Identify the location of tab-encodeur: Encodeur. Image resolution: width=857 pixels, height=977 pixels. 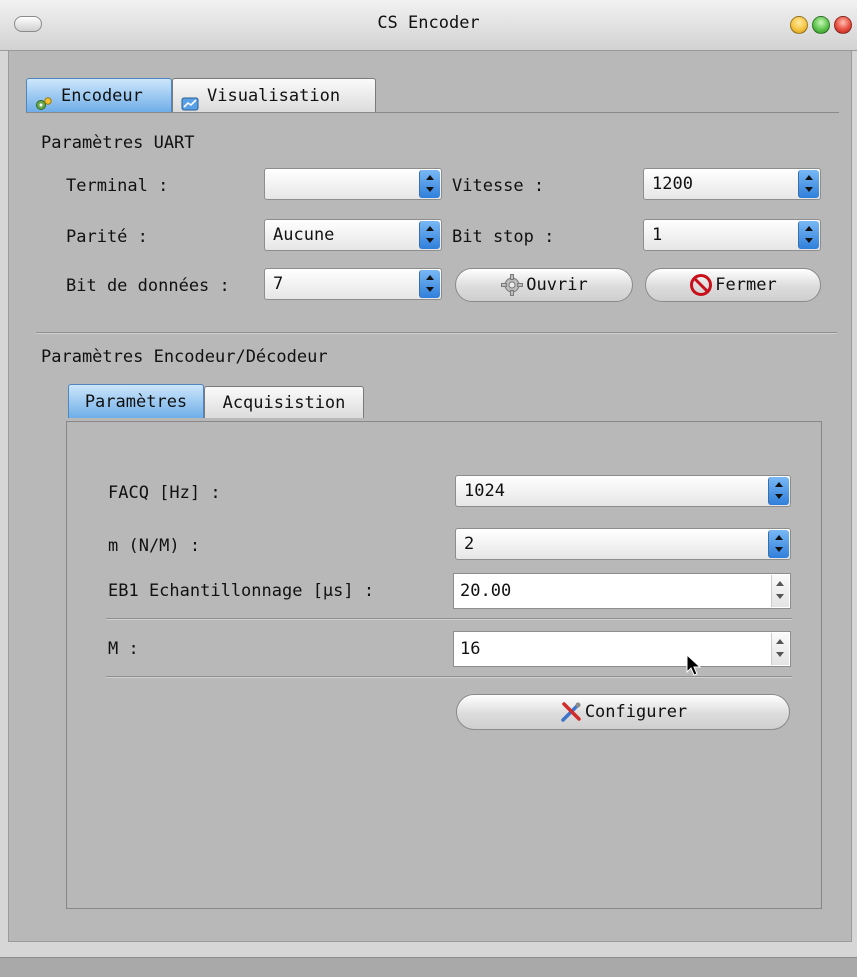
(99, 95).